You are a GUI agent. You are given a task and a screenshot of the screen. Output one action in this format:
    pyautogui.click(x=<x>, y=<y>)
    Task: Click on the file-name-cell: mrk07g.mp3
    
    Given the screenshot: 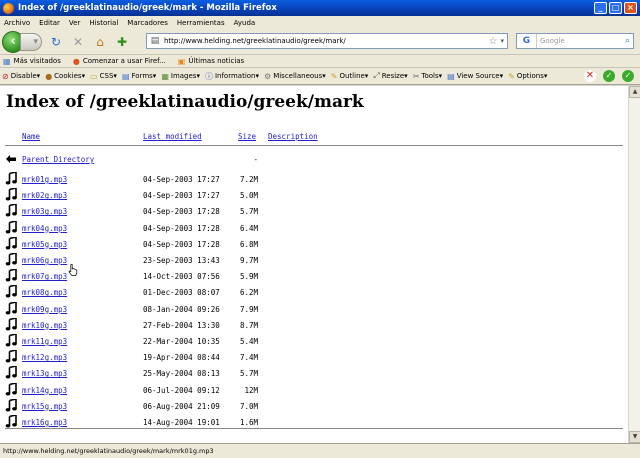 What is the action you would take?
    pyautogui.click(x=44, y=276)
    